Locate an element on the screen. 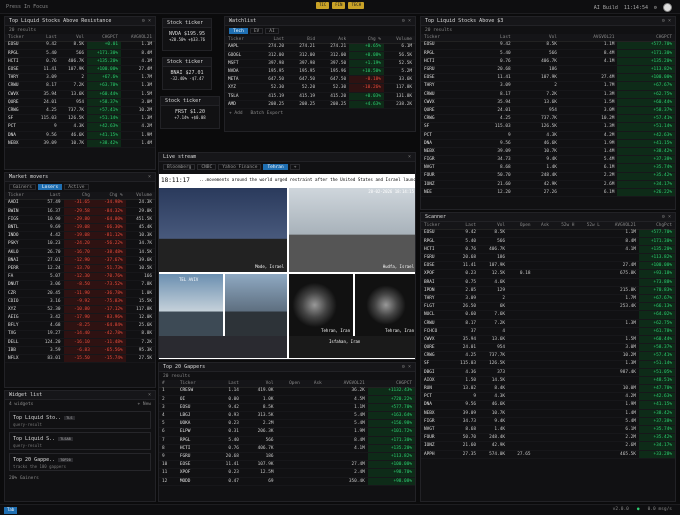 The height and width of the screenshot is (515, 680). table-row: 7 RPGL 5.40 566 8.4M +171.30% is located at coordinates (287, 440).